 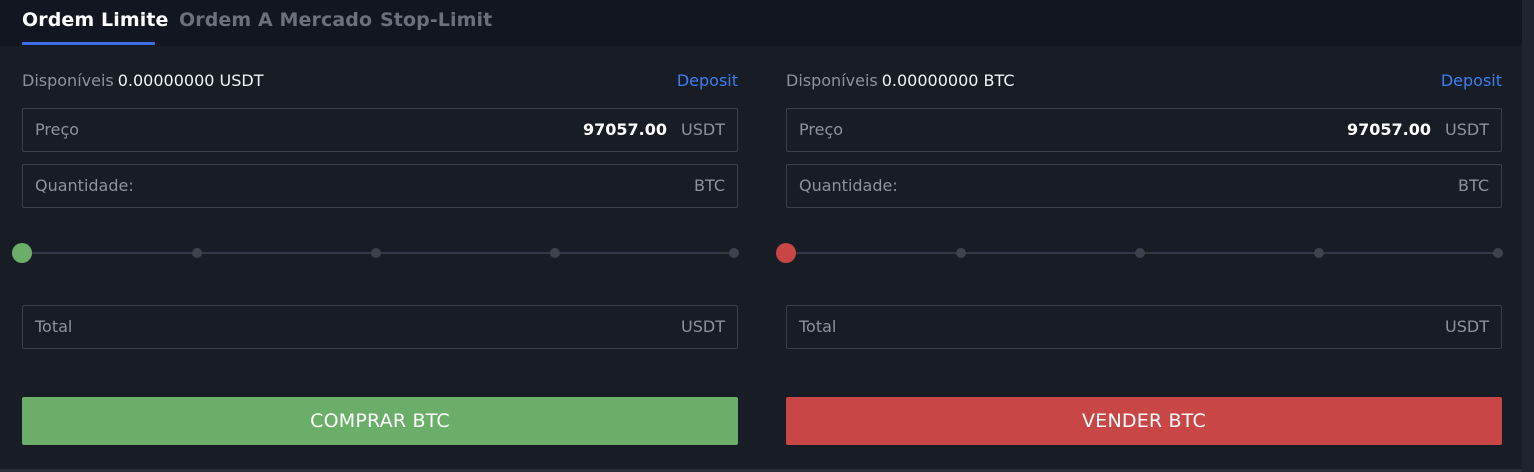 What do you see at coordinates (84, 185) in the screenshot?
I see `buy-quantity-label: Quantidade:` at bounding box center [84, 185].